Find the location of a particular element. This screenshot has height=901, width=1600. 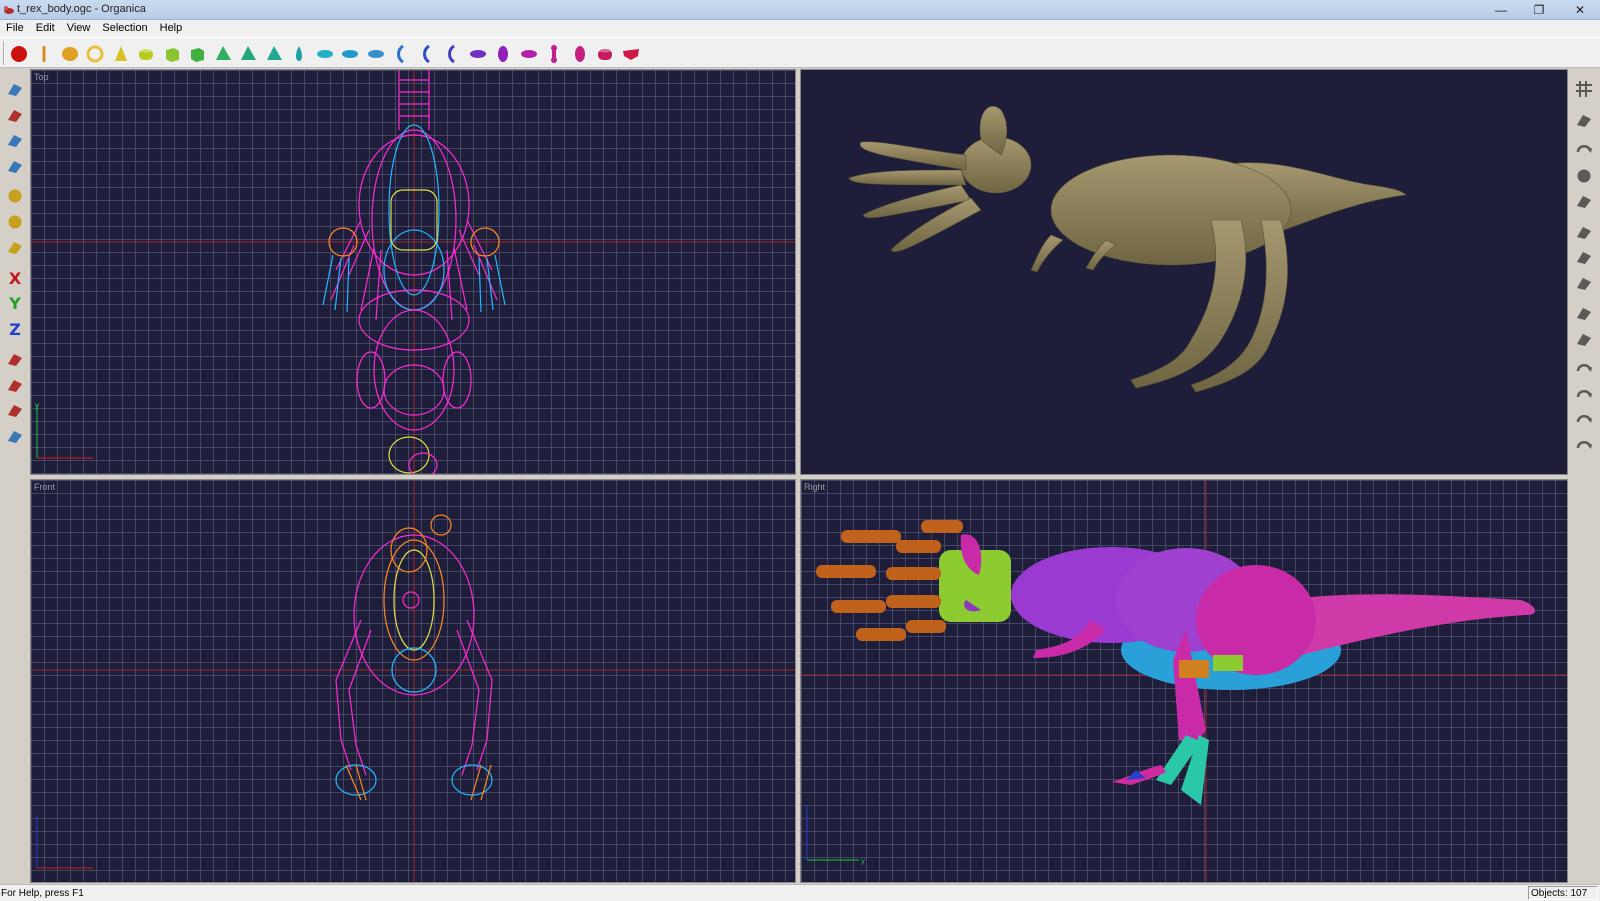

cut-tool-button is located at coordinates (15, 115).